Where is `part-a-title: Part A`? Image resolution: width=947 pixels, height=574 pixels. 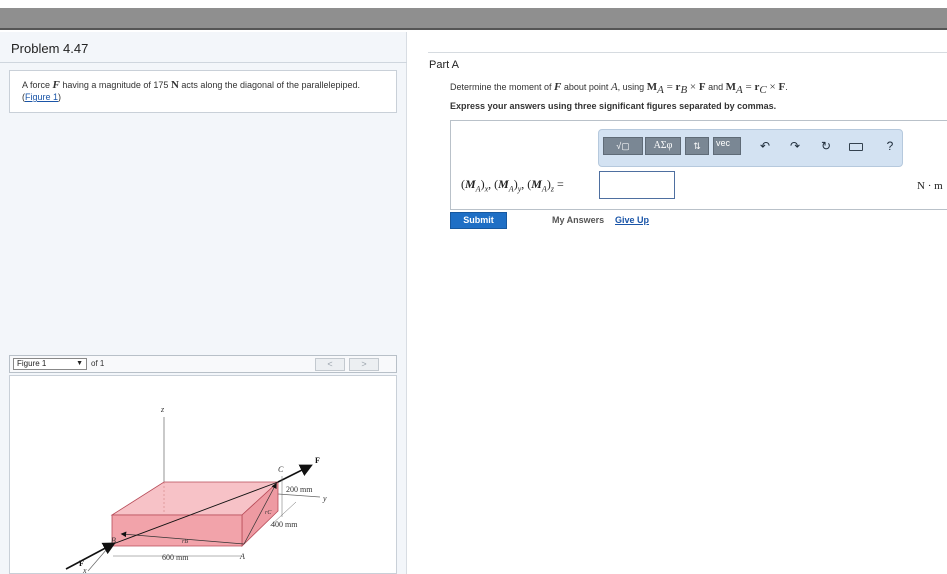 part-a-title: Part A is located at coordinates (444, 65).